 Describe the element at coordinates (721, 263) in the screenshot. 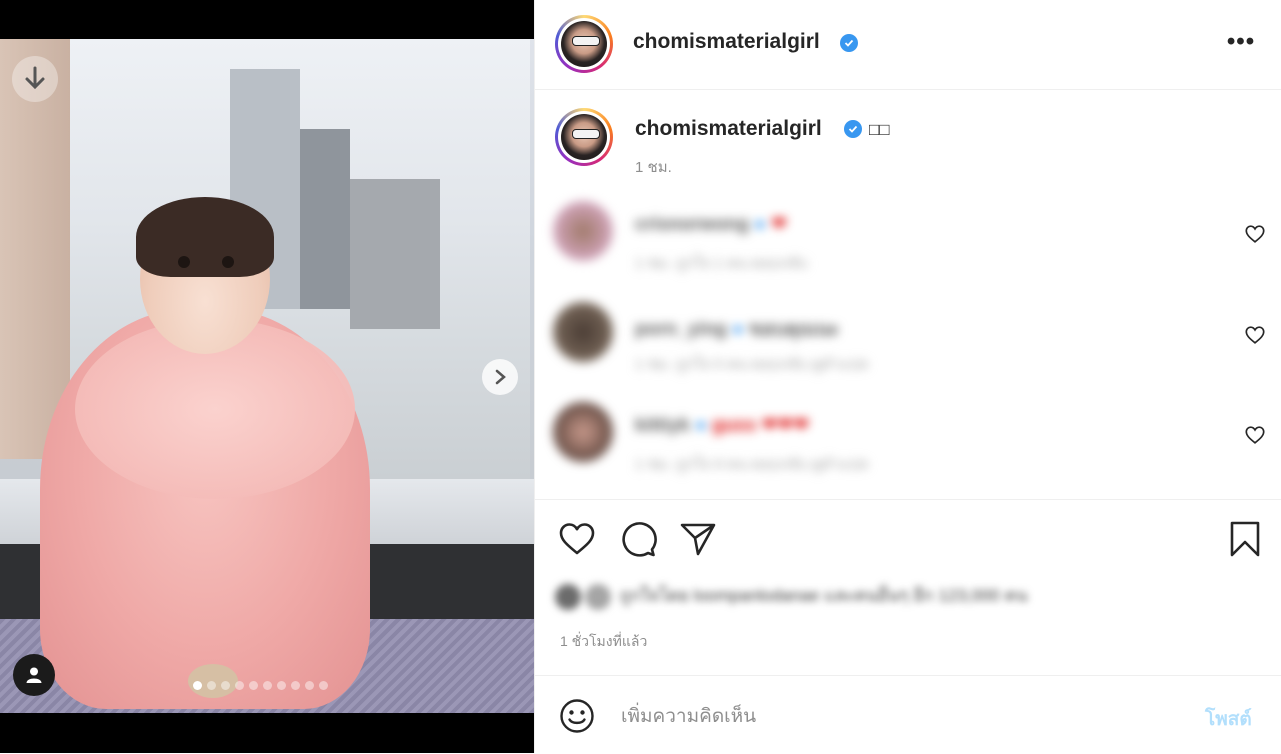

I see `comment-meta: 1 ชม. ถูกใจ 1 คน ตอบกลับ` at that location.